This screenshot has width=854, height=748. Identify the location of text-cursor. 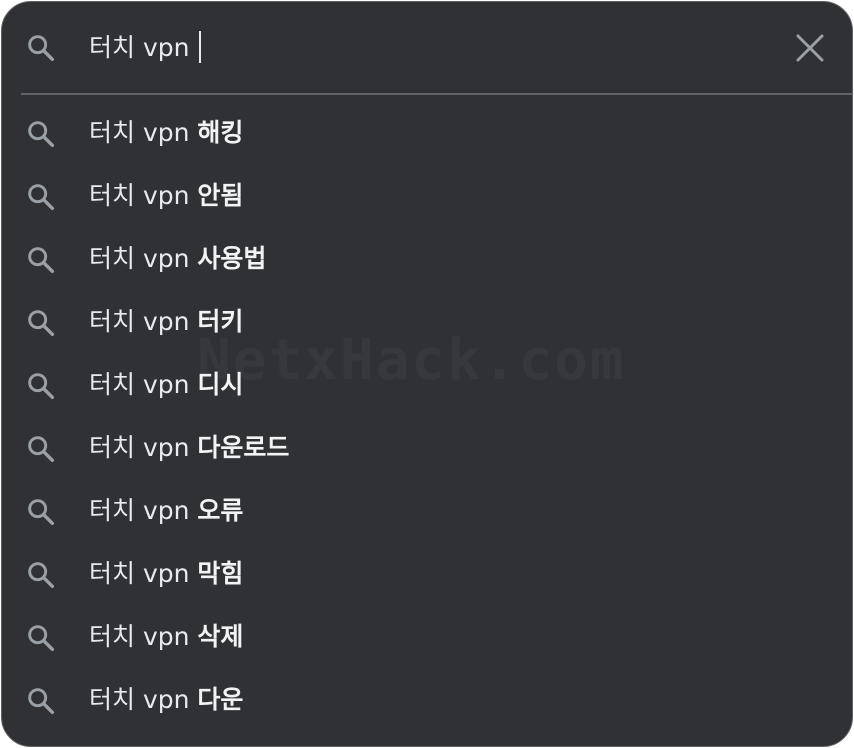
(200, 47).